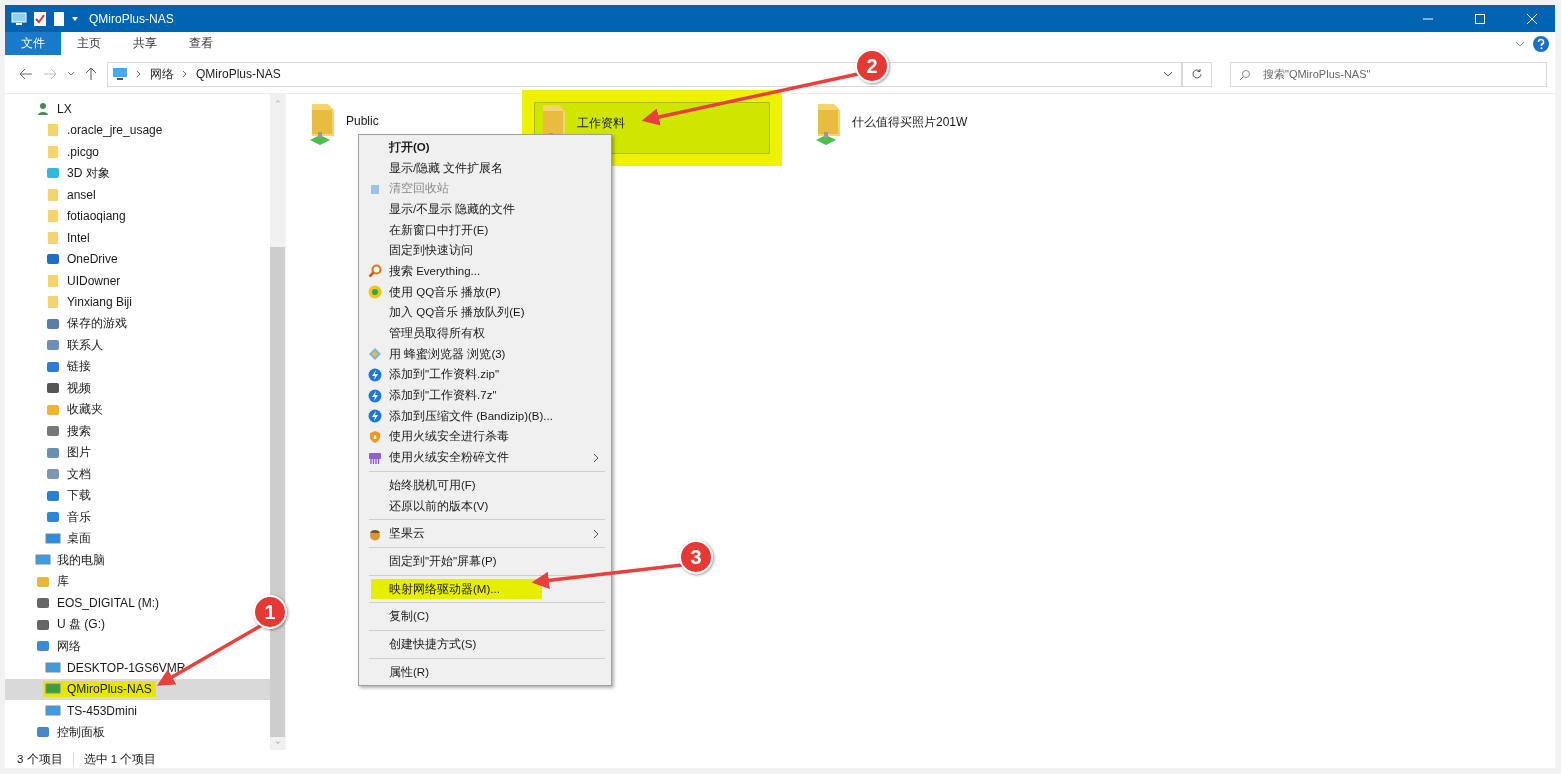  Describe the element at coordinates (485, 617) in the screenshot. I see `menu-item: 复制(C)` at that location.